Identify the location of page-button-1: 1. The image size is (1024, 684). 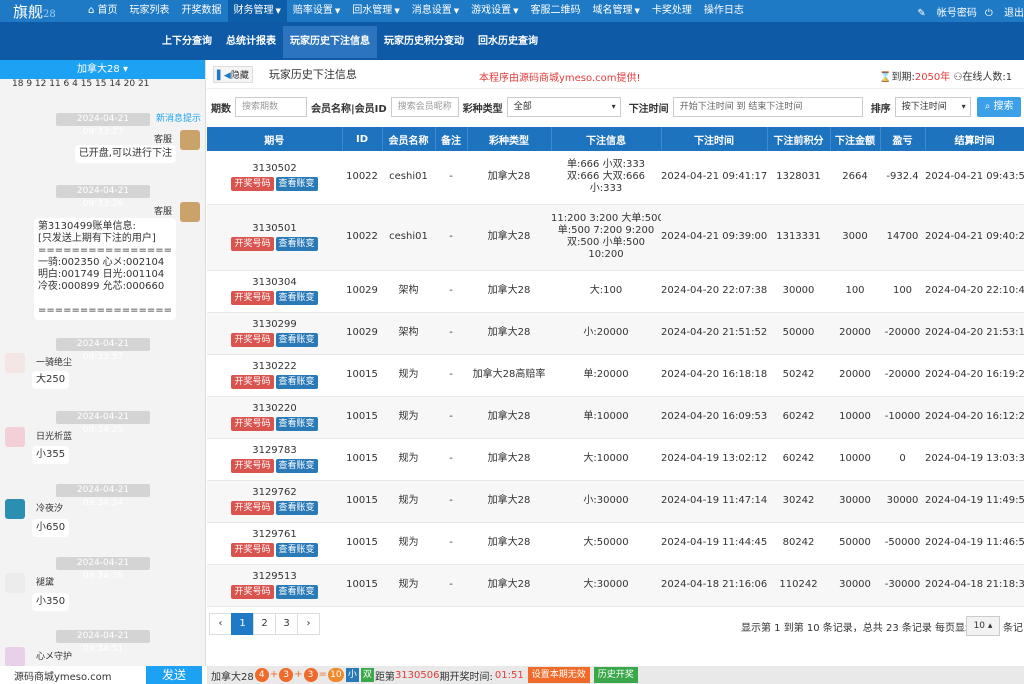
(242, 624).